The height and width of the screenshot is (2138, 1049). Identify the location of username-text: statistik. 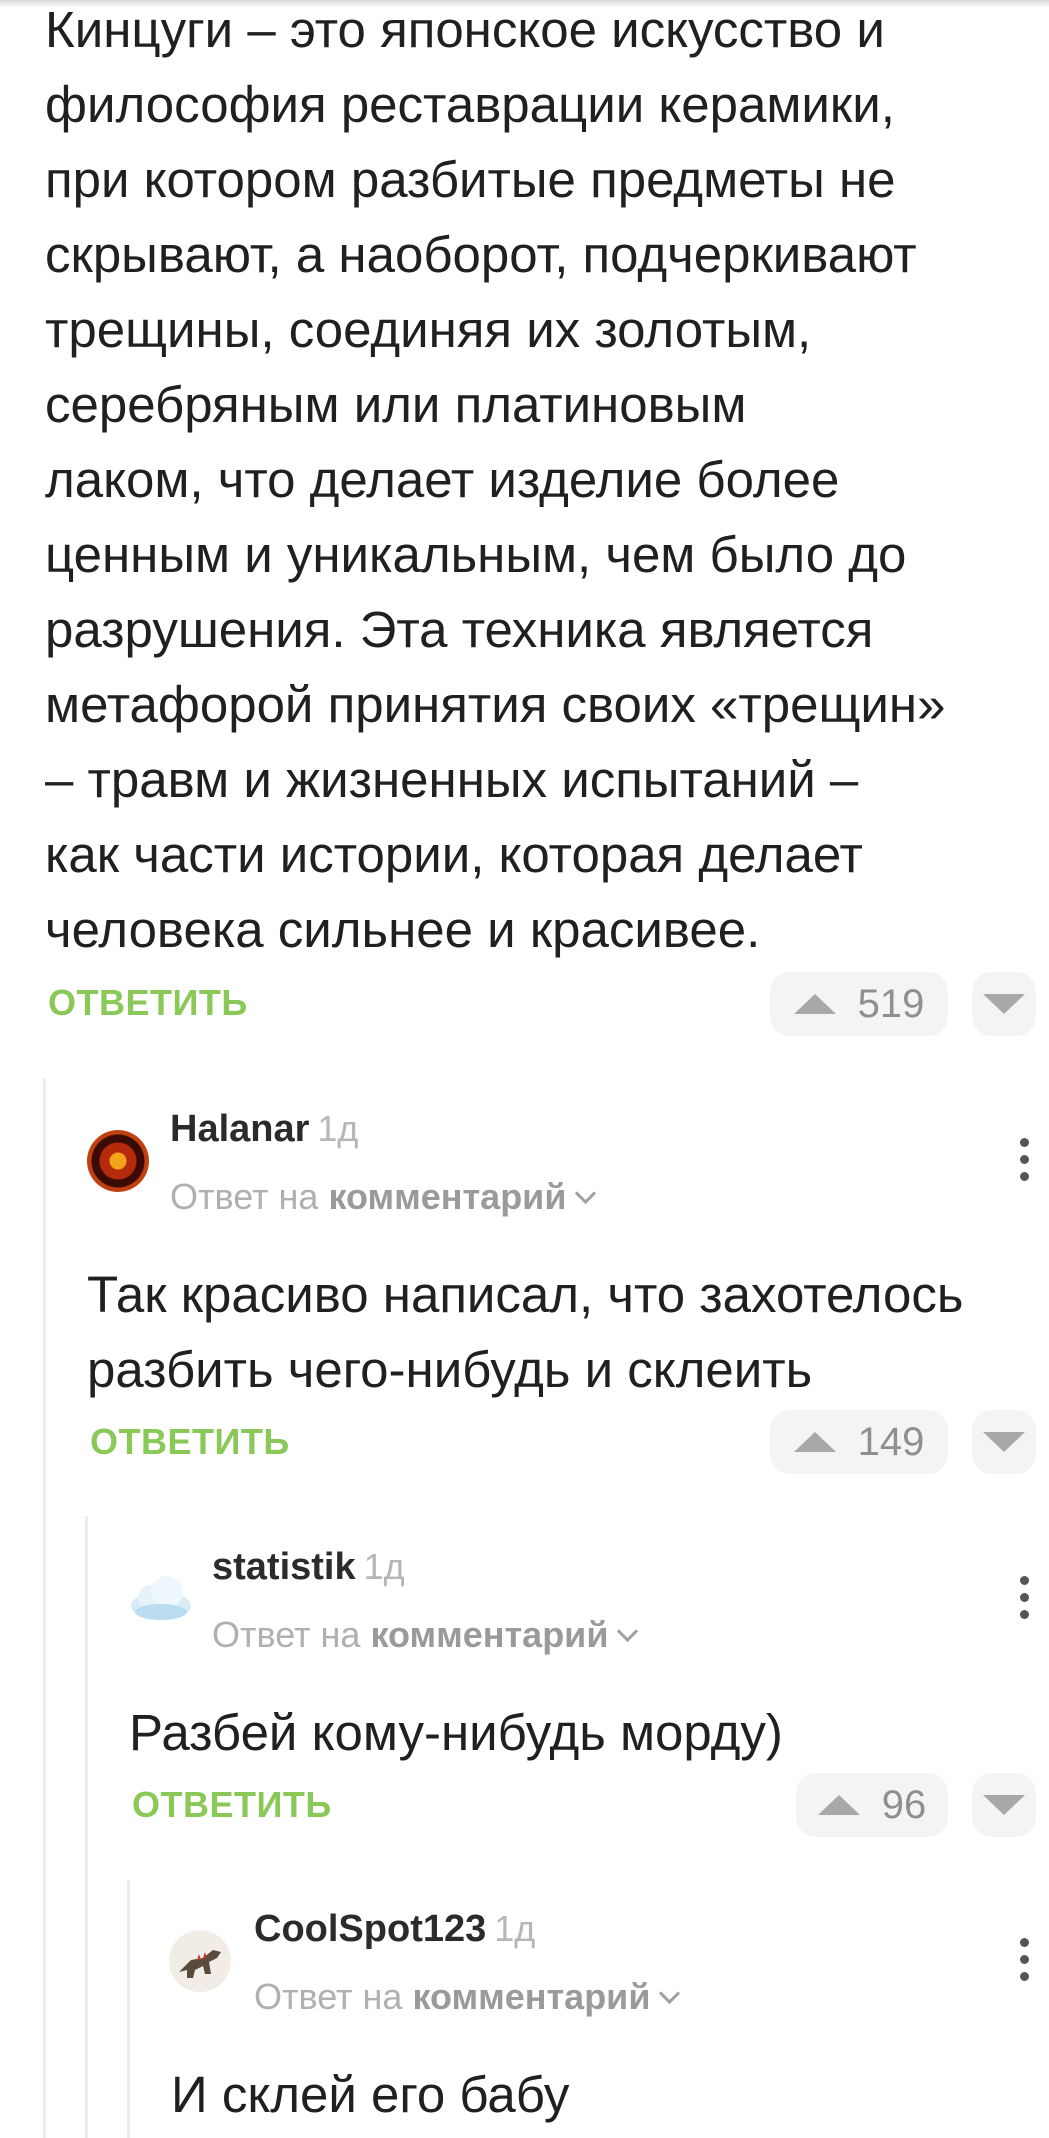
(284, 1567).